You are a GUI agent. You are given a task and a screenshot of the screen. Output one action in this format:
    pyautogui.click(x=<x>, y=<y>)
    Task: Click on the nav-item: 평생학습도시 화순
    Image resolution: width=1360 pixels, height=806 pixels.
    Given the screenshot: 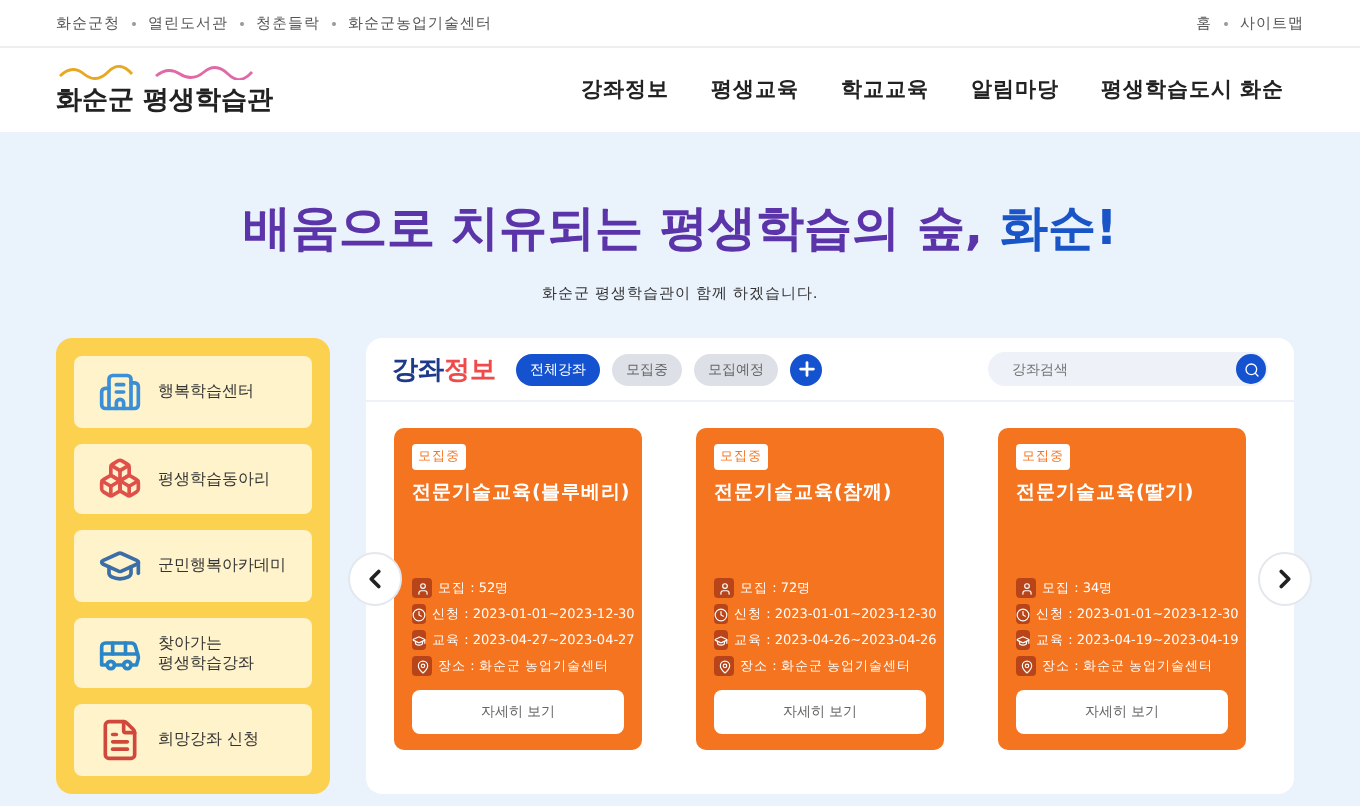 What is the action you would take?
    pyautogui.click(x=1192, y=90)
    